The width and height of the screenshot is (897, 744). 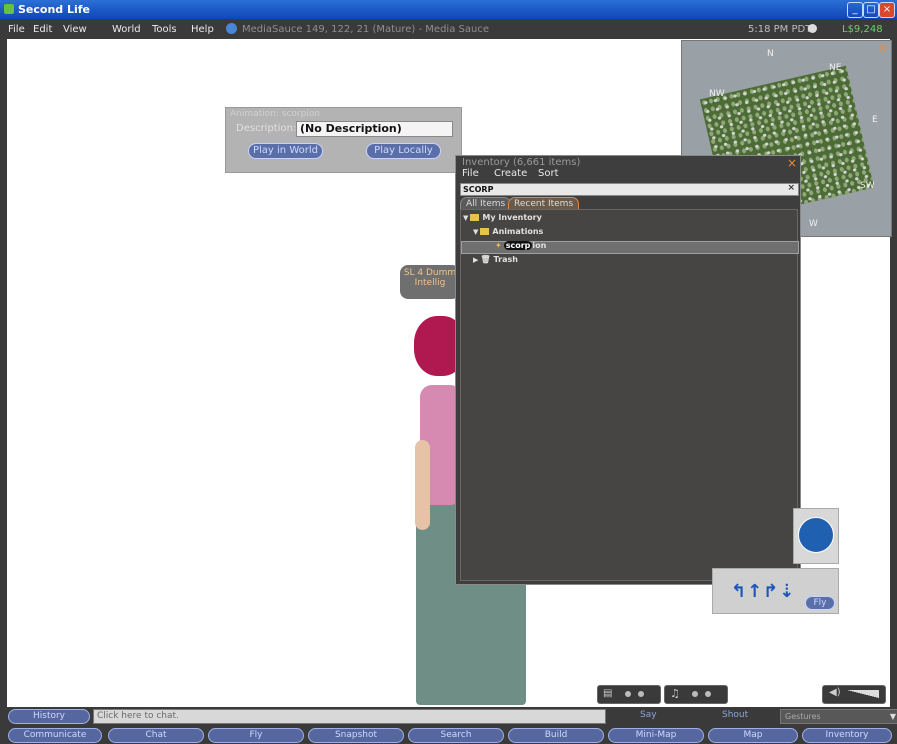 I want to click on minimap-west-label: W, so click(x=813, y=224).